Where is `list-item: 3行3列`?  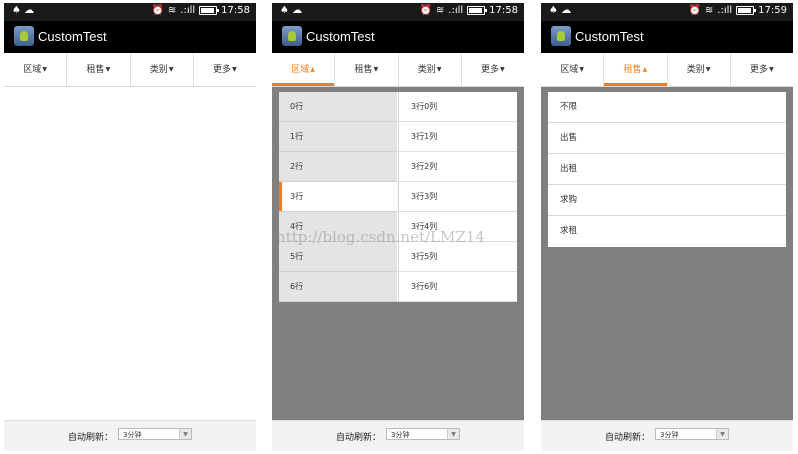
list-item: 3行3列 is located at coordinates (458, 197).